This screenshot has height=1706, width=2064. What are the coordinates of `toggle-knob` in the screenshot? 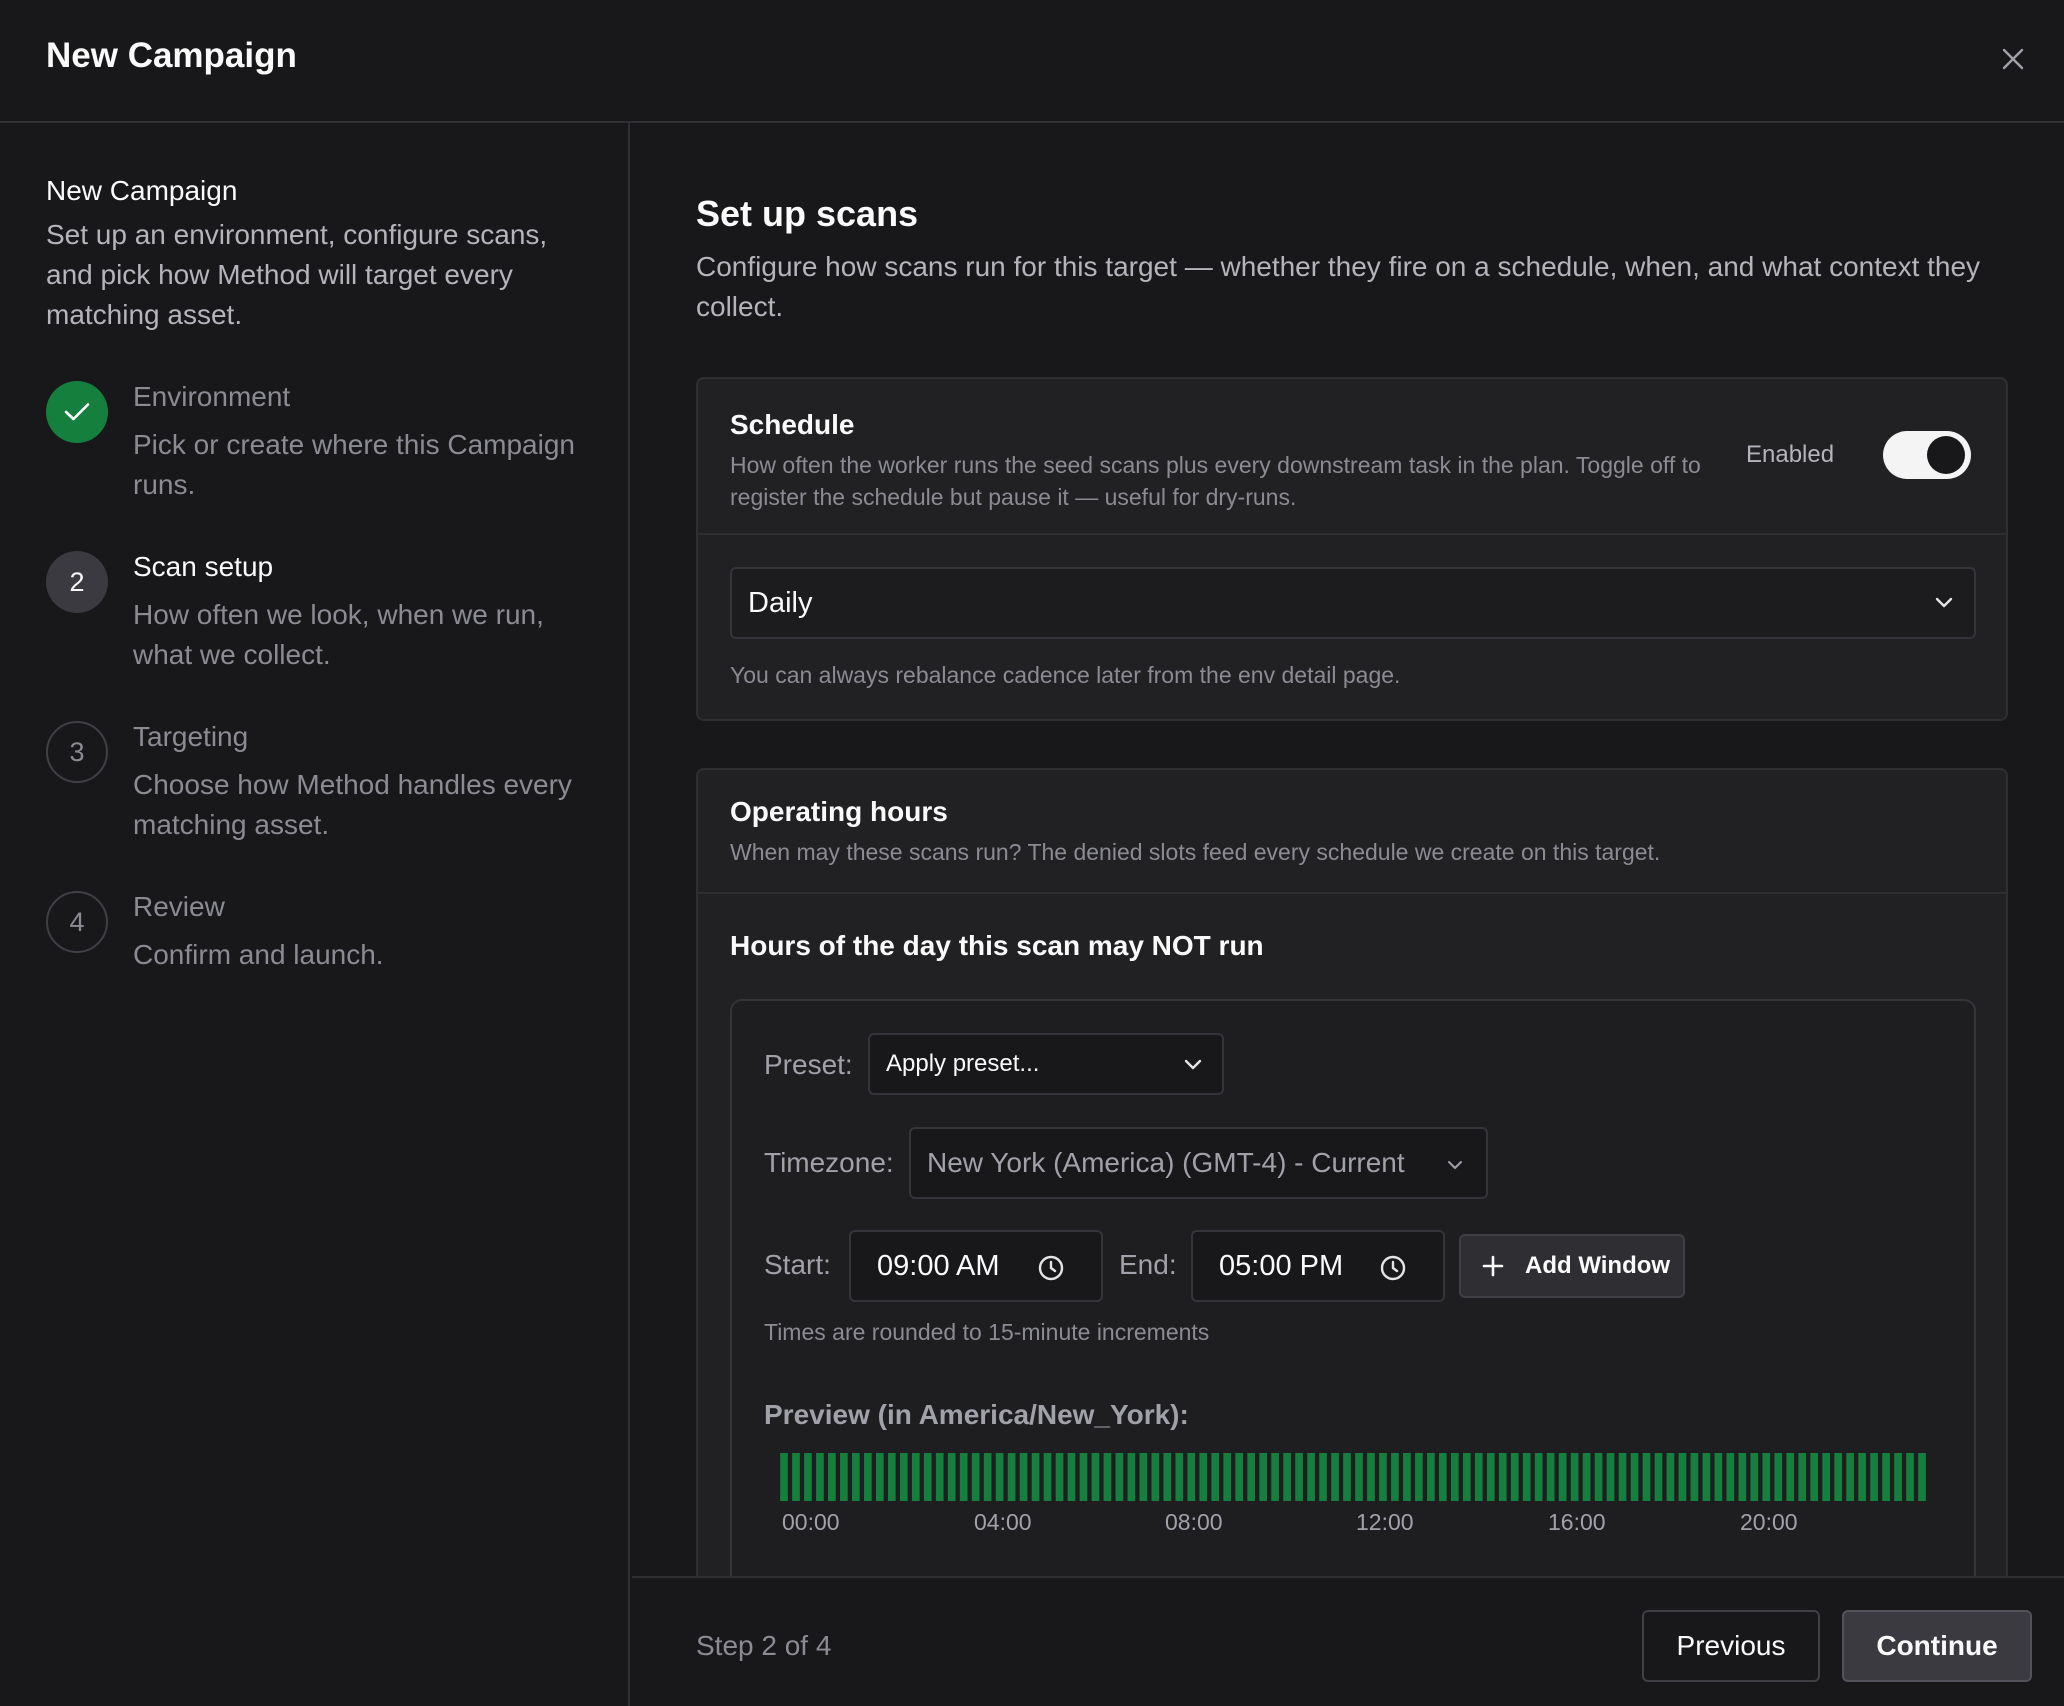 It's located at (1946, 455).